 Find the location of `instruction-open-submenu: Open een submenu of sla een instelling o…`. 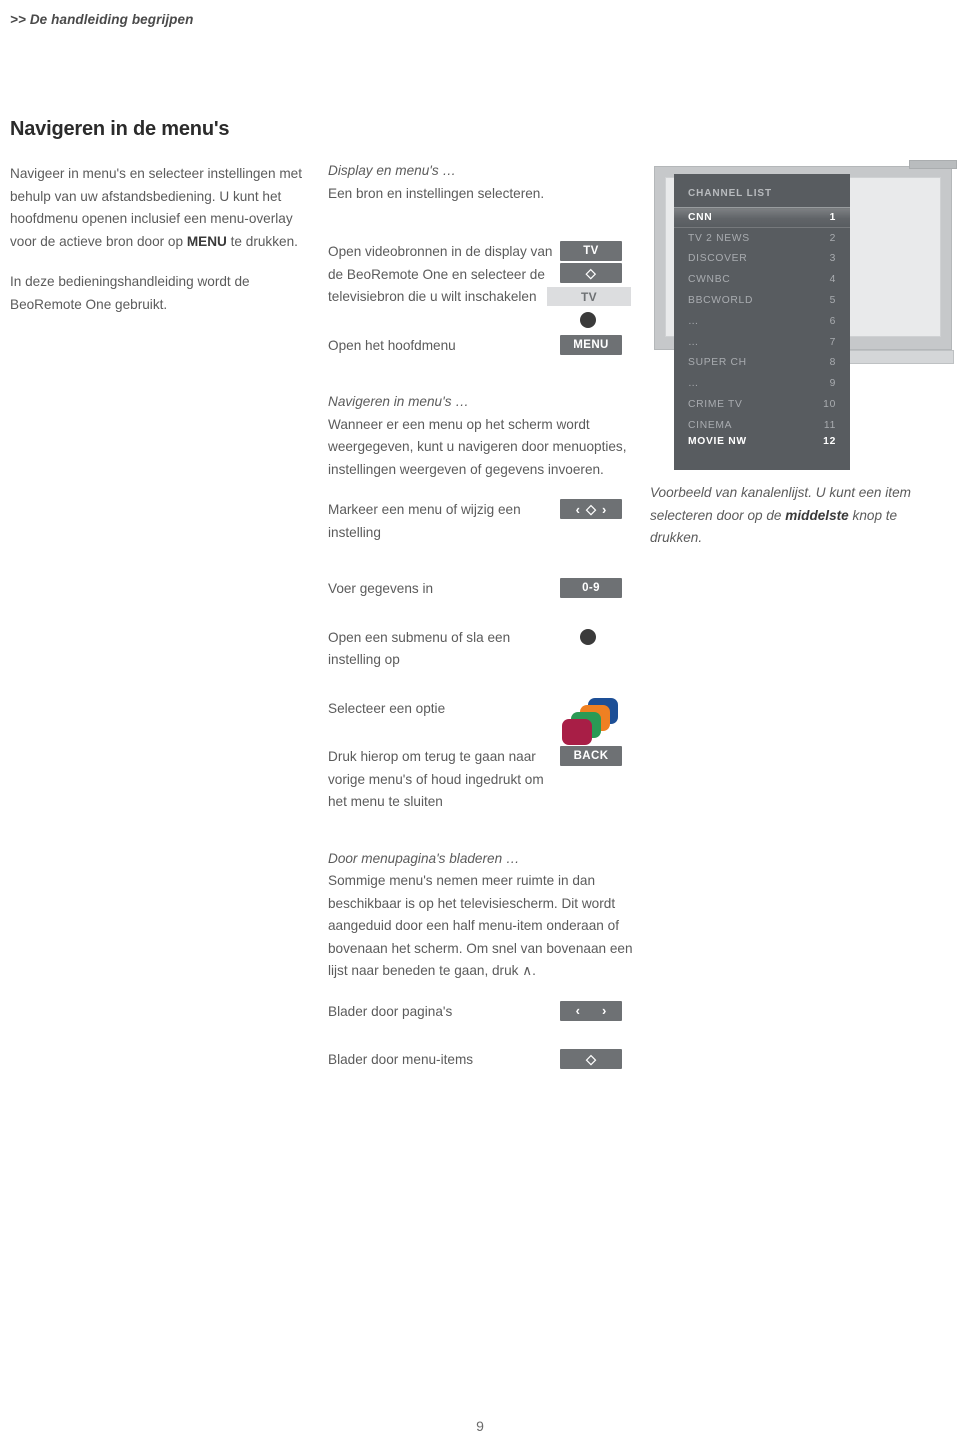

instruction-open-submenu: Open een submenu of sla een instelling o… is located at coordinates (488, 649).